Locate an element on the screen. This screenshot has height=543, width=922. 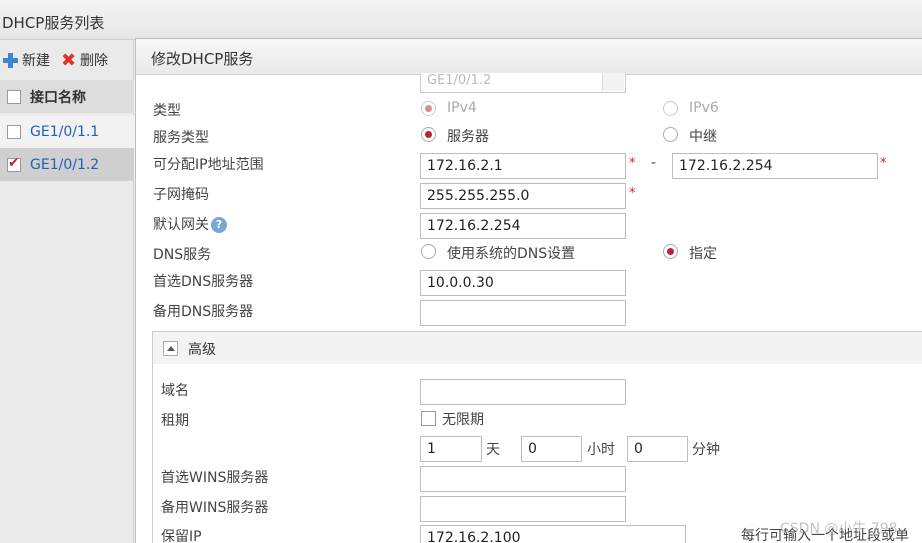
help-icon: ? is located at coordinates (219, 225).